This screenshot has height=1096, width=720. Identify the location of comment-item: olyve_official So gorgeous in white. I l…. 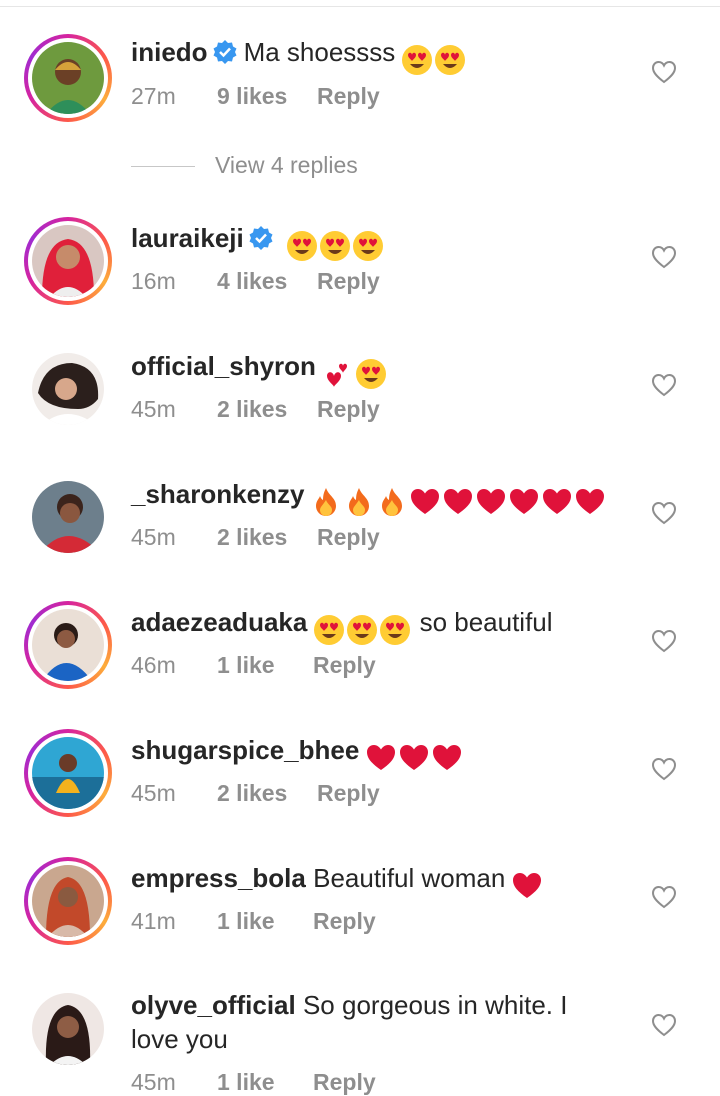
(360, 1039).